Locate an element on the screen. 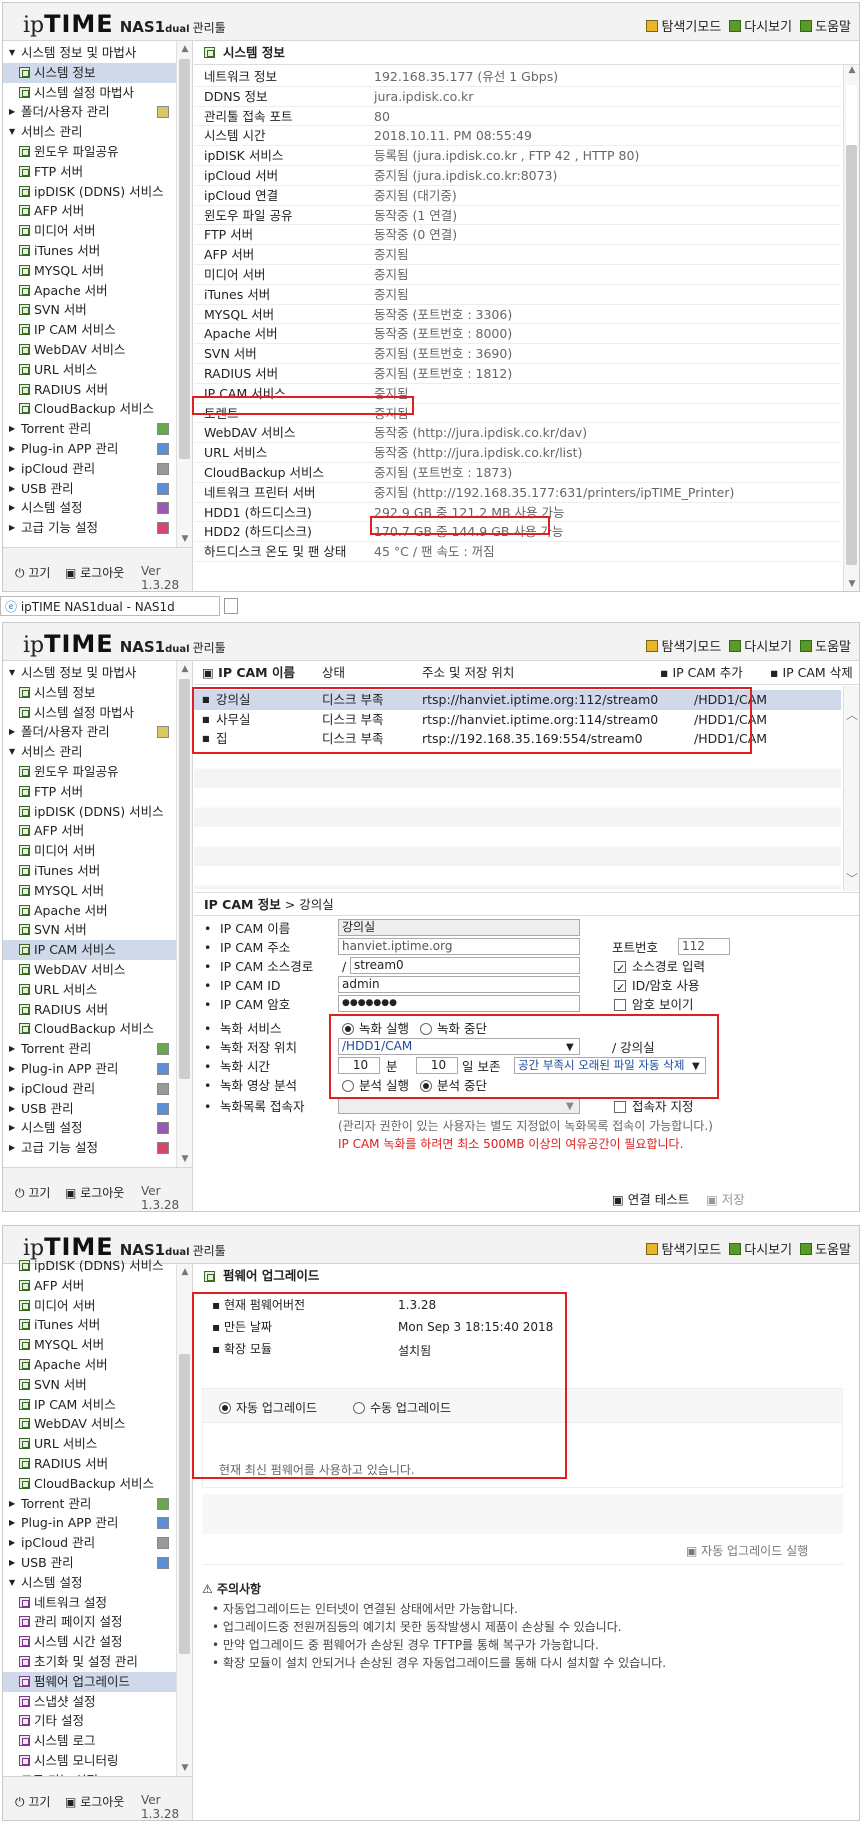  access-user-checkbox: 접속자 지정 is located at coordinates (653, 1106).